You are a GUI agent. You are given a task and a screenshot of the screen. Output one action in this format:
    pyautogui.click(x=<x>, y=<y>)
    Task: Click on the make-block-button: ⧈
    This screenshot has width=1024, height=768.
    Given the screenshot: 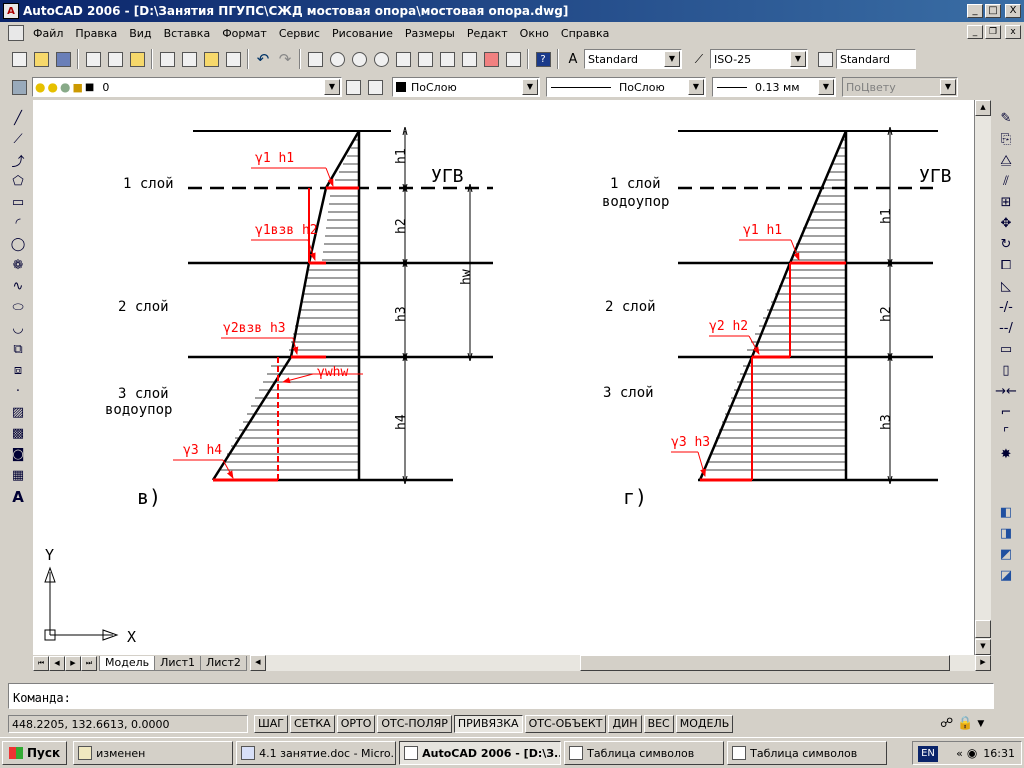 What is the action you would take?
    pyautogui.click(x=18, y=370)
    